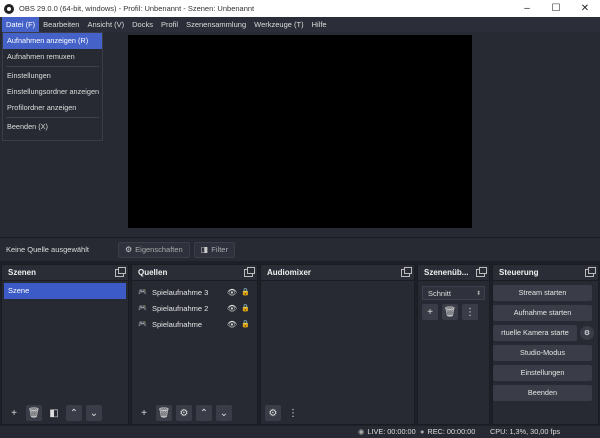 This screenshot has height=438, width=600. What do you see at coordinates (337, 273) in the screenshot?
I see `audio-mixer-dock-header: Audiomixer` at bounding box center [337, 273].